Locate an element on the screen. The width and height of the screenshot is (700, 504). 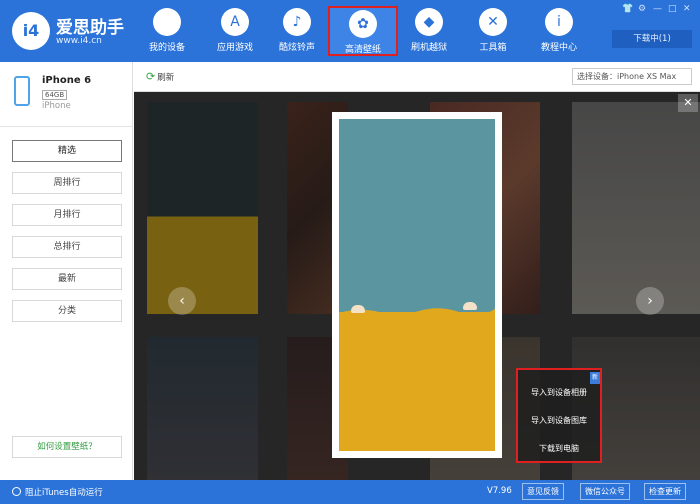
app-url: www.i4.cn is located at coordinates (79, 41).